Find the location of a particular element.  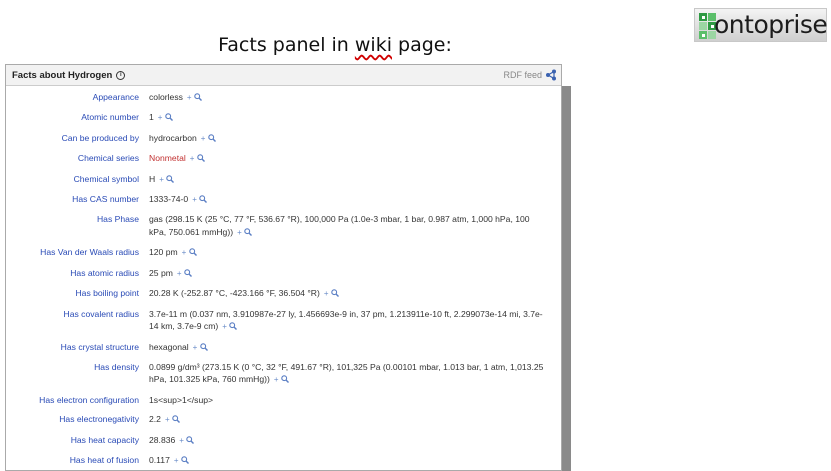

fact-property-link: Has density is located at coordinates (77, 374).